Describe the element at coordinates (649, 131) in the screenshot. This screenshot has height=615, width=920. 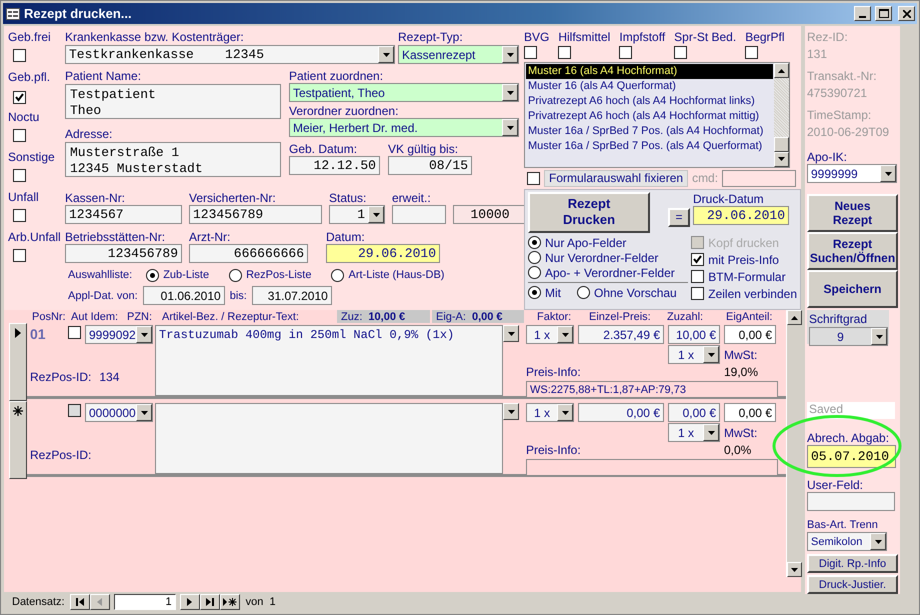
I see `list-item: Muster 16a / SprBed 7 Pos. (als A4 Hochformat)` at that location.